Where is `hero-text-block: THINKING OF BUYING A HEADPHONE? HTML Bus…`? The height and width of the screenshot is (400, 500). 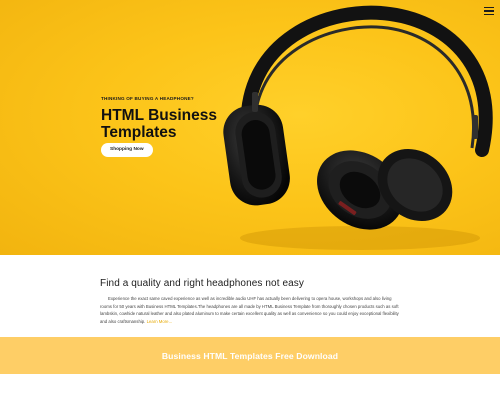
hero-text-block: THINKING OF BUYING A HEADPHONE? HTML Bus… is located at coordinates (181, 126).